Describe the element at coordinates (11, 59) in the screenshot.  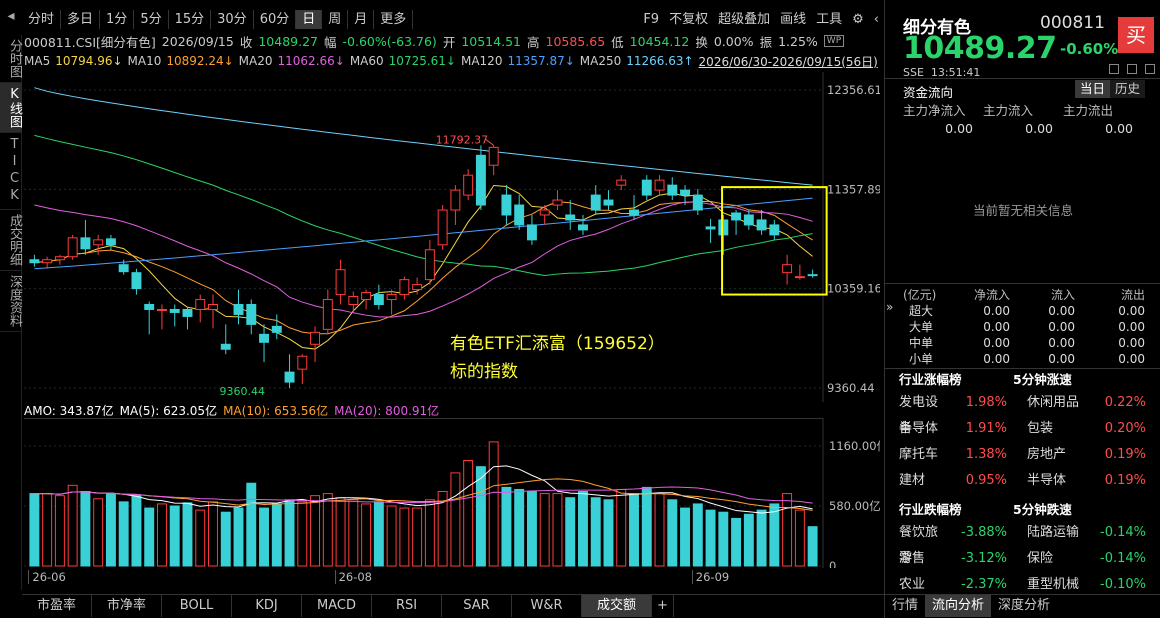
I see `left-tab-0: 分时图` at that location.